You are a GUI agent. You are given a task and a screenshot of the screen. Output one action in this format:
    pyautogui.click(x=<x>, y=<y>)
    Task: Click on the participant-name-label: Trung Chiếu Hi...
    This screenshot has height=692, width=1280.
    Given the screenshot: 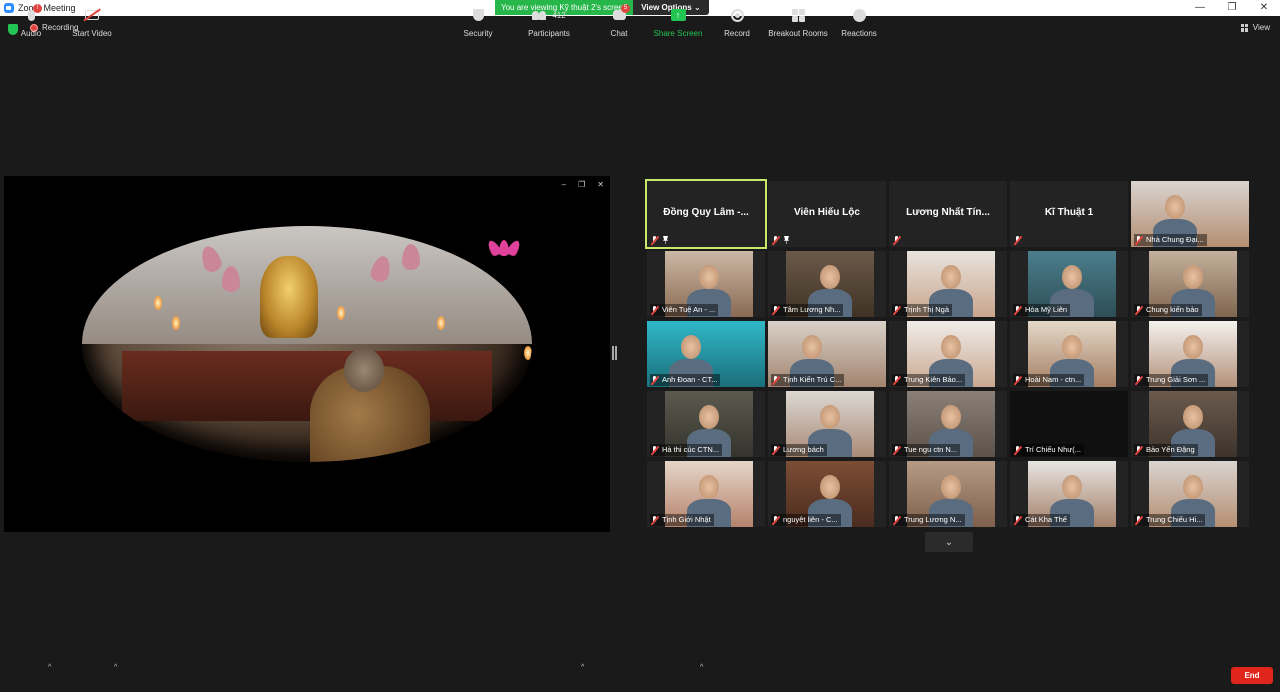 What is the action you would take?
    pyautogui.click(x=1170, y=520)
    